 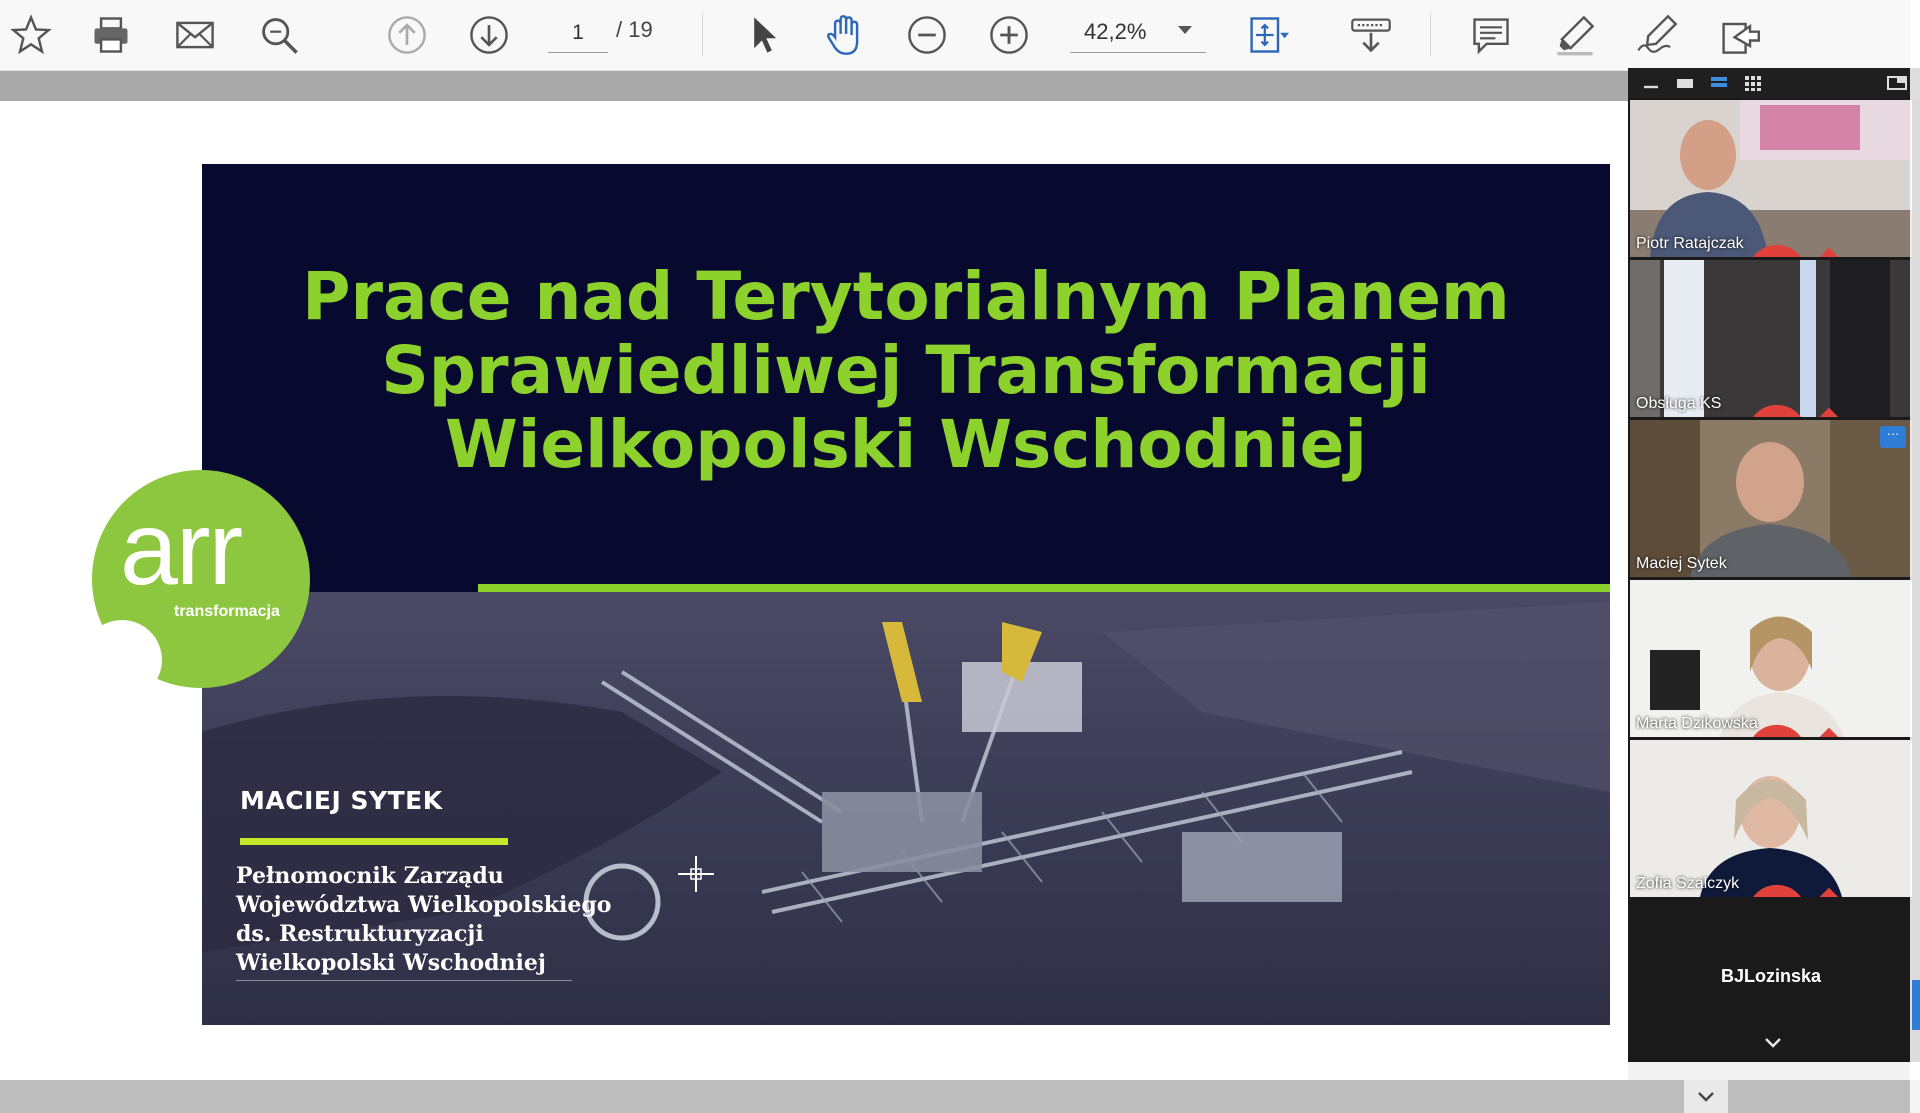 I want to click on document-top-margin, so click(x=814, y=86).